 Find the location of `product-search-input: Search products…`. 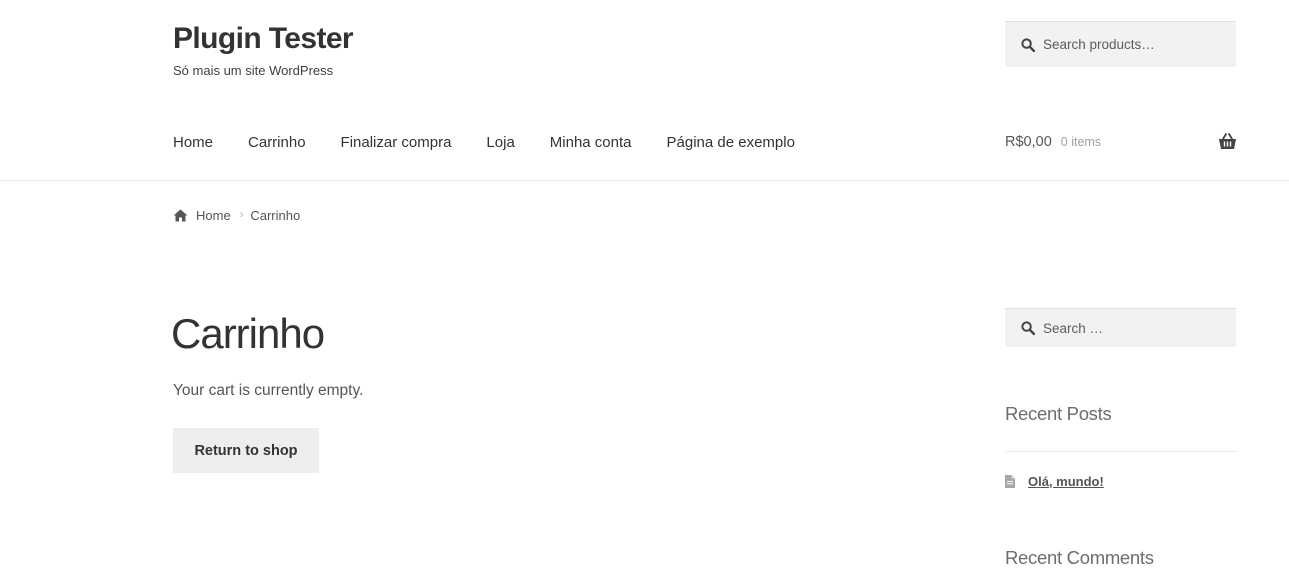

product-search-input: Search products… is located at coordinates (1099, 44).